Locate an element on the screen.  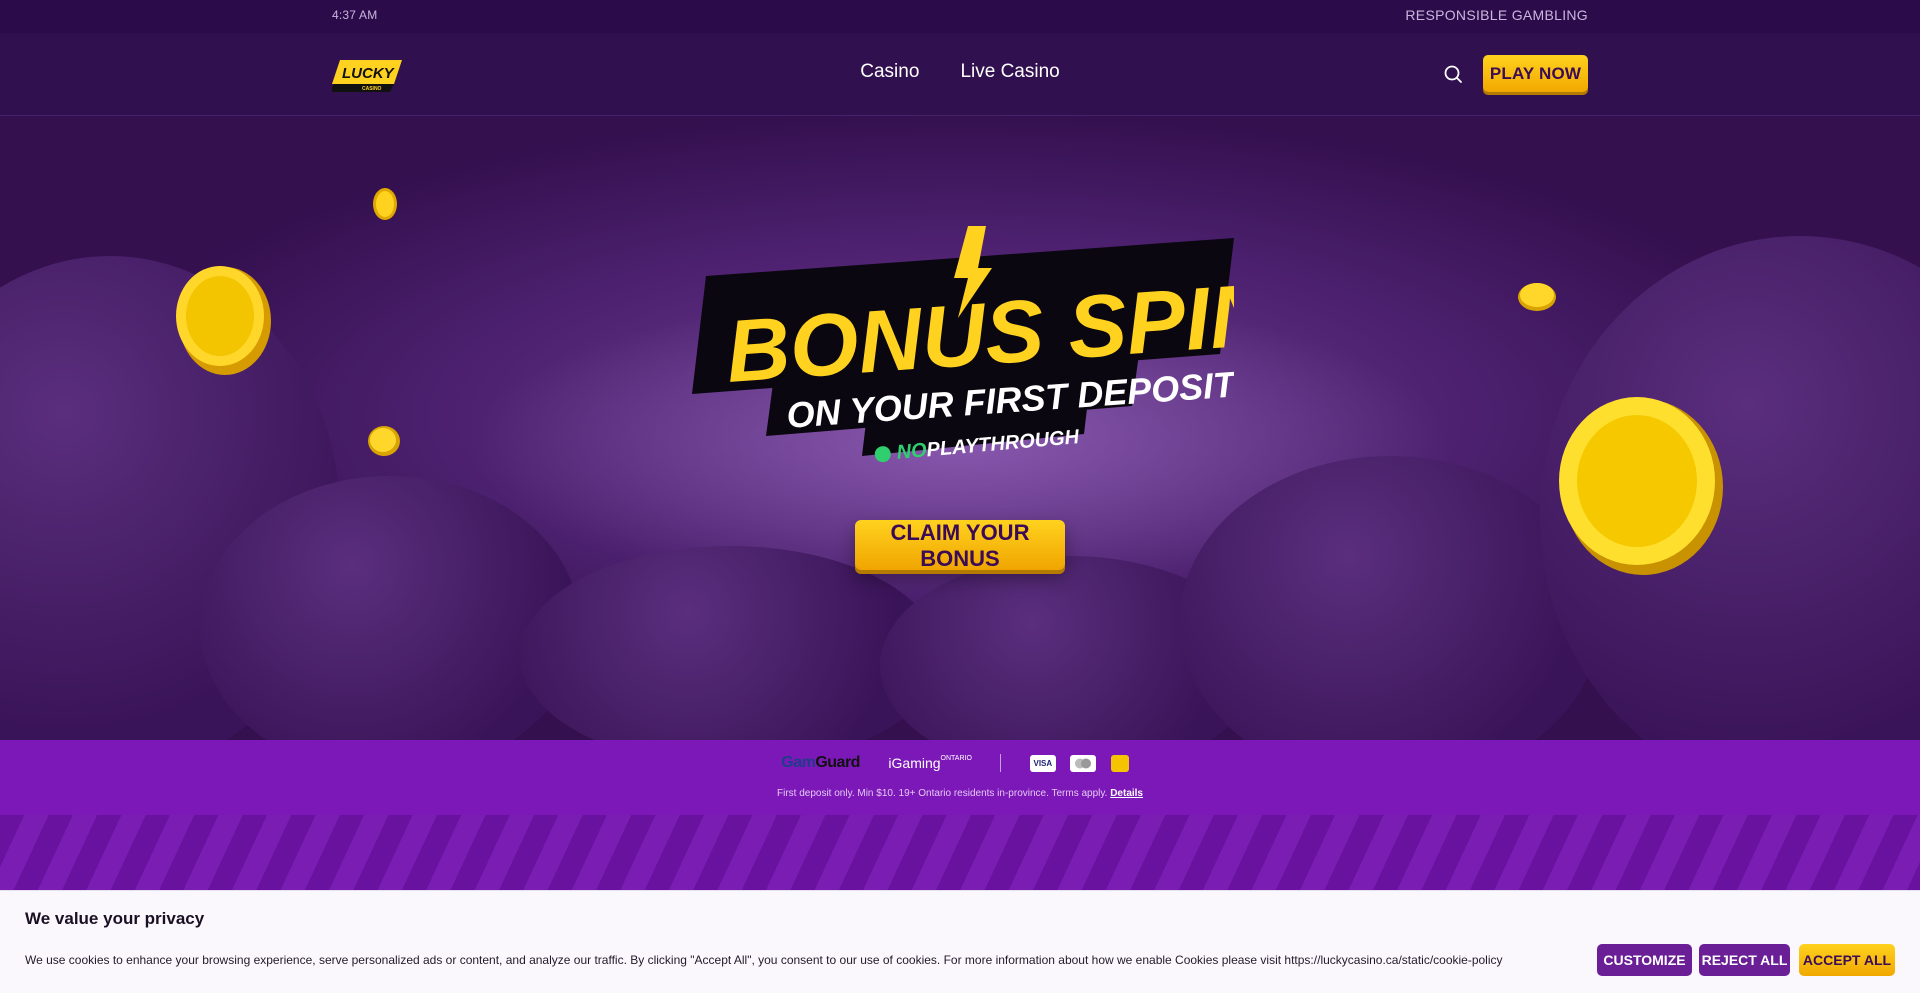
accept-all-button: ACCEPT ALL is located at coordinates (1847, 960).